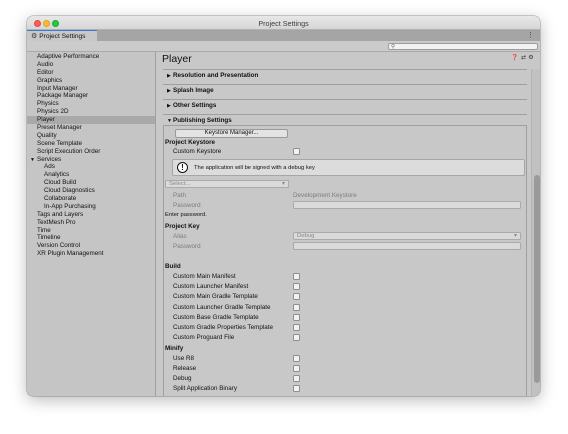 Image resolution: width=568 pixels, height=434 pixels. Describe the element at coordinates (91, 89) in the screenshot. I see `sidebar-item-input-manager: Input Manager` at that location.